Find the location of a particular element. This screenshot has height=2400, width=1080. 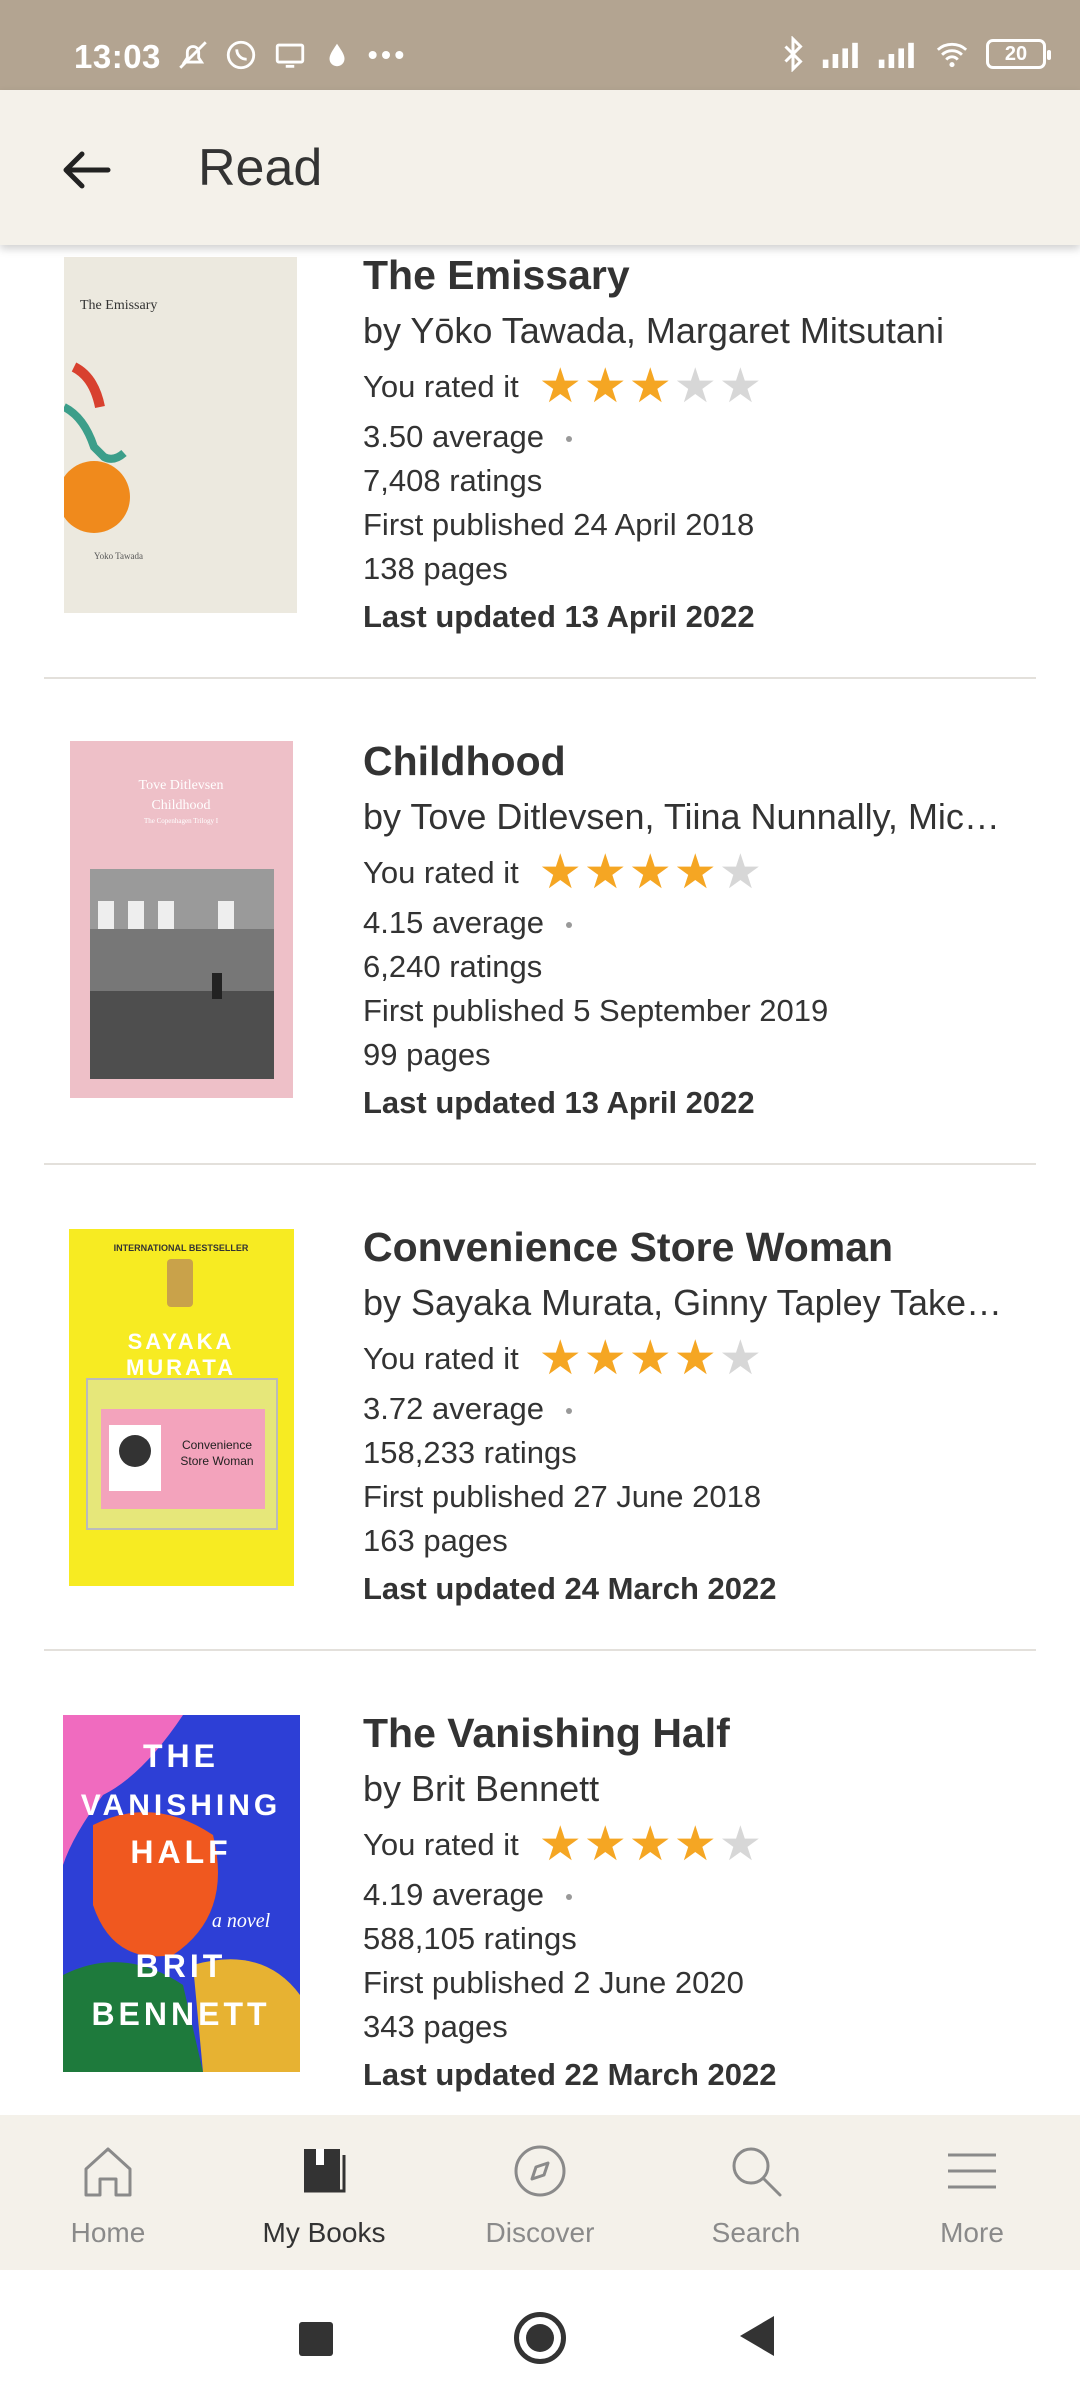

app-bar: Read is located at coordinates (540, 167).